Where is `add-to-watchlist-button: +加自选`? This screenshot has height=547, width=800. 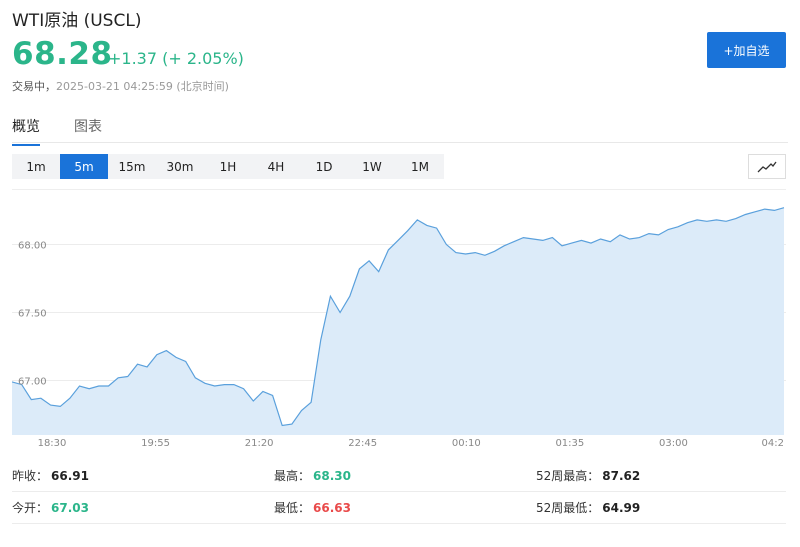 add-to-watchlist-button: +加自选 is located at coordinates (746, 50).